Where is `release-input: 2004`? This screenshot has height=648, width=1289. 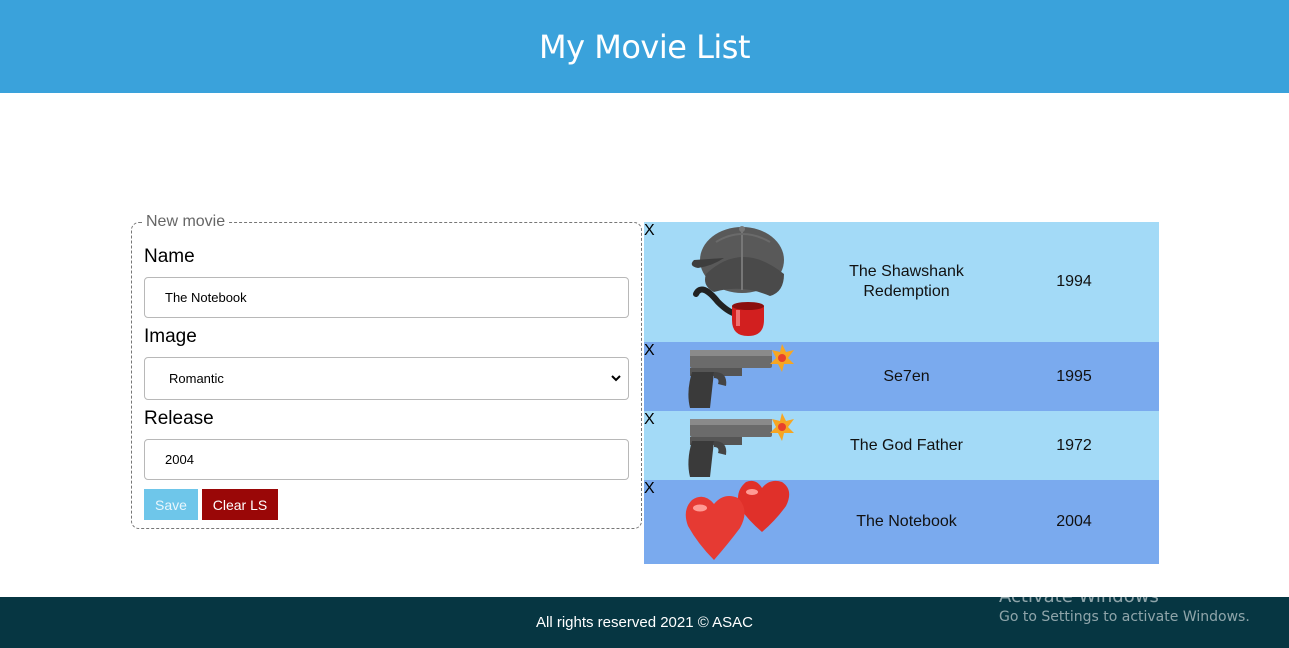
release-input: 2004 is located at coordinates (386, 459).